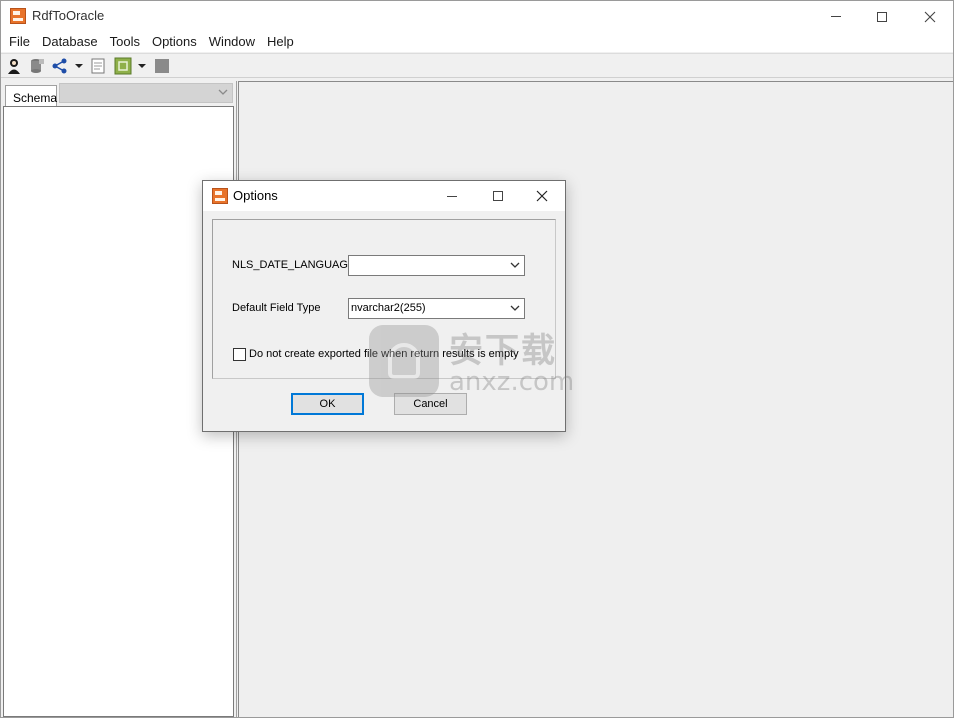 Image resolution: width=954 pixels, height=718 pixels. What do you see at coordinates (512, 382) in the screenshot?
I see `watermark-text-en: anxz.com` at bounding box center [512, 382].